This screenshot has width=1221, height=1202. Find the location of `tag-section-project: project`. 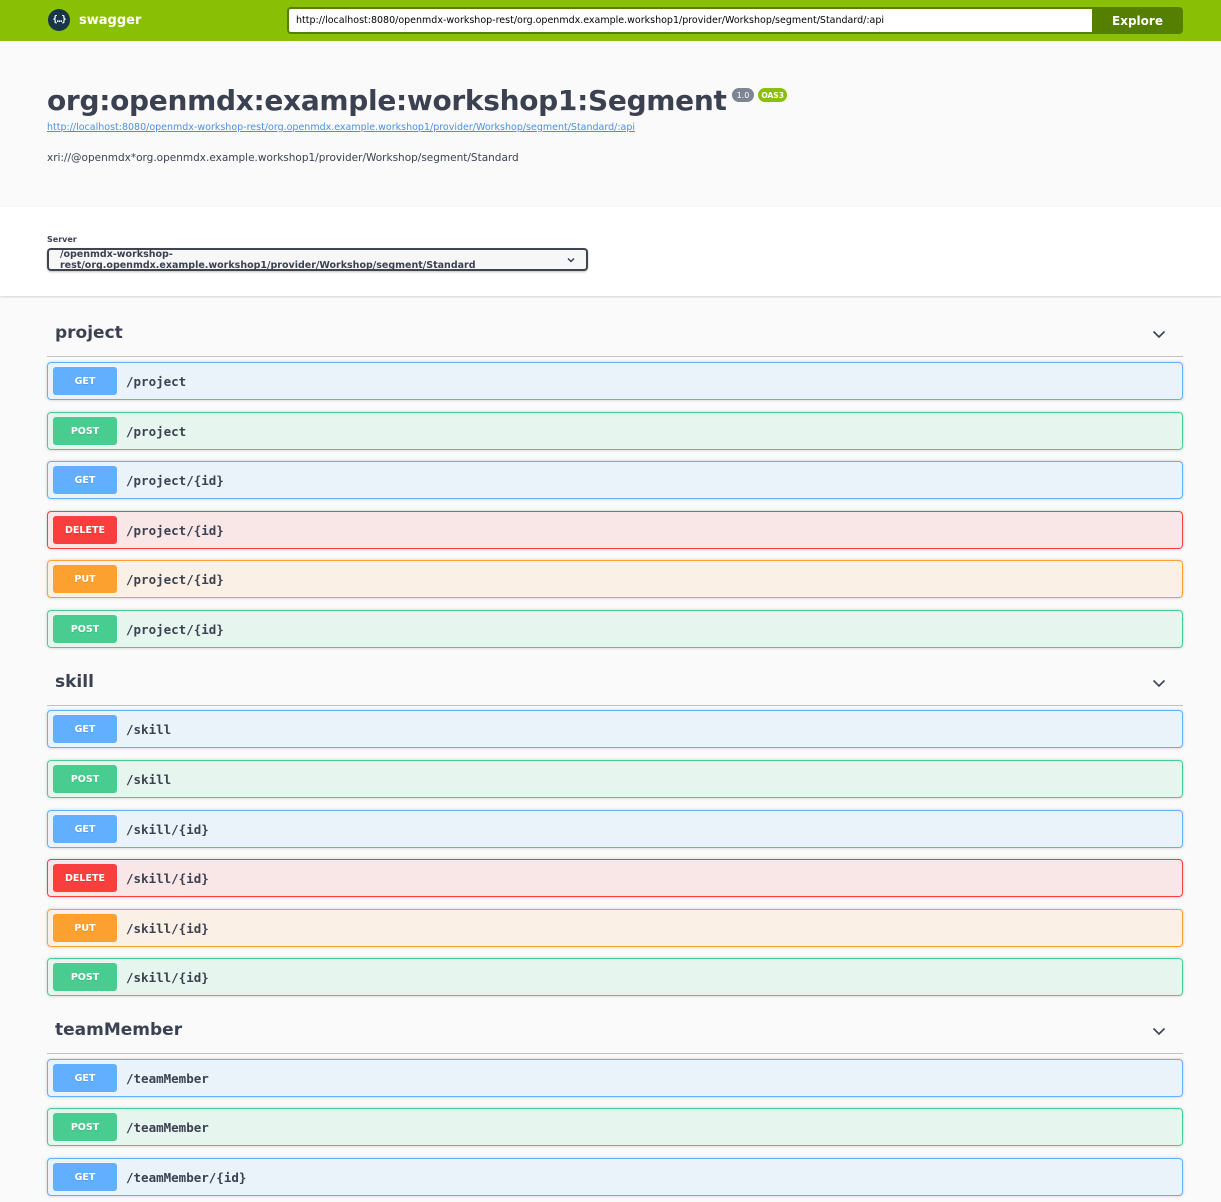

tag-section-project: project is located at coordinates (615, 334).